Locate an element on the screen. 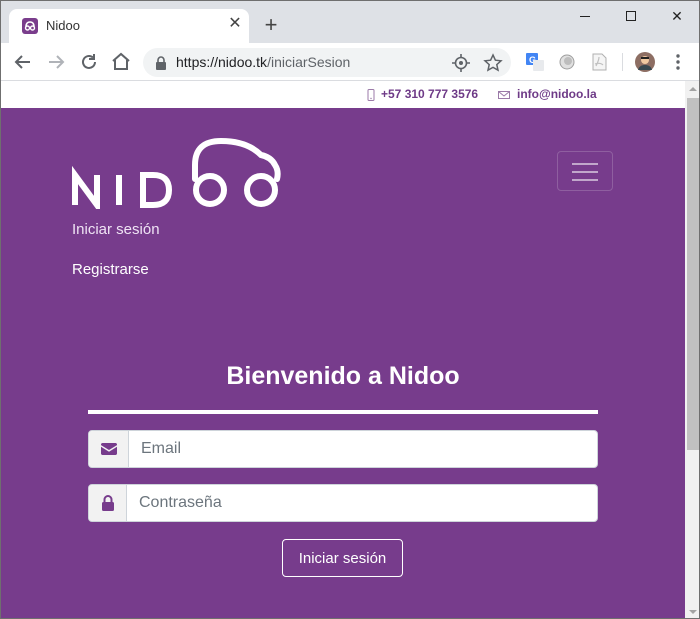  email-input is located at coordinates (366, 449).